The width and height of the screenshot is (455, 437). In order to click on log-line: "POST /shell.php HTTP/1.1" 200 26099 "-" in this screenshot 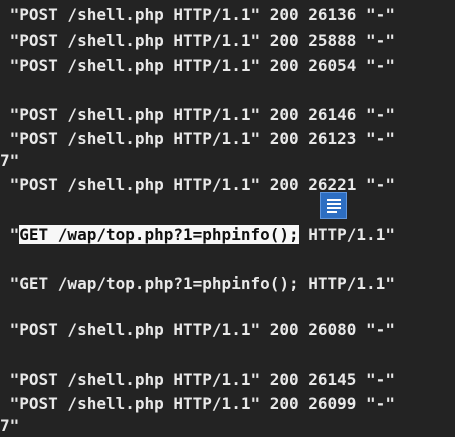, I will do `click(197, 403)`.